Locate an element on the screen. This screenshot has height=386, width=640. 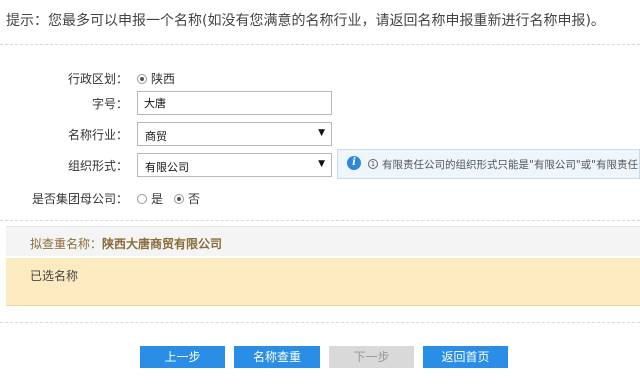
org-form-label: 组织形式： is located at coordinates (97, 166).